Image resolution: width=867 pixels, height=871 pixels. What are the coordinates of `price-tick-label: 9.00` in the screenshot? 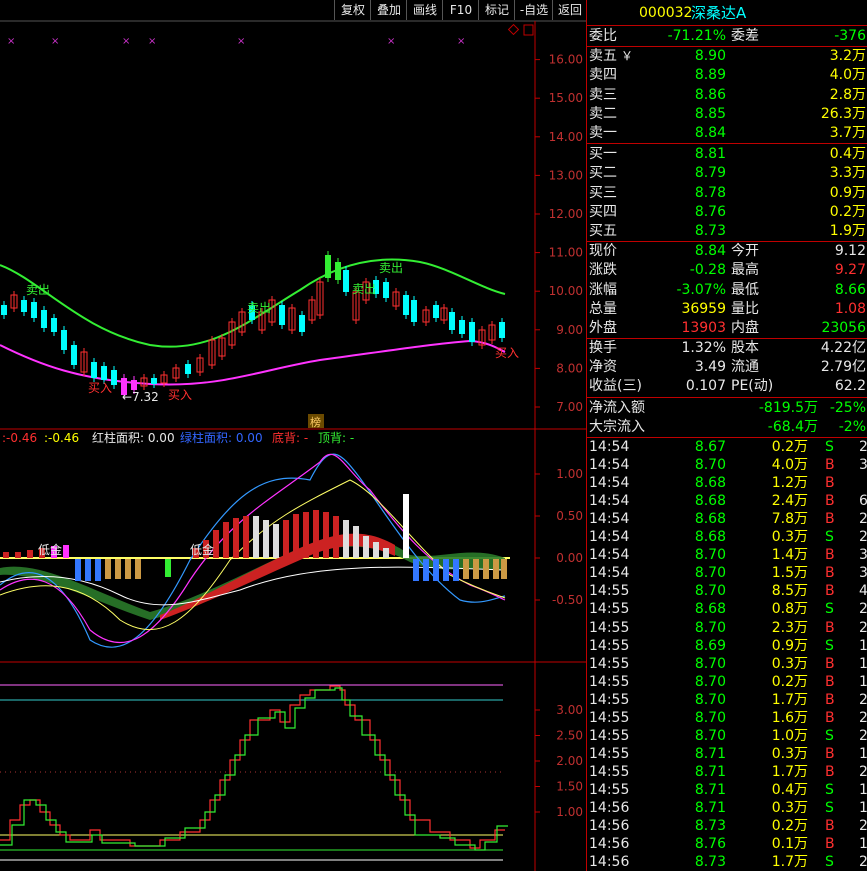 It's located at (569, 330).